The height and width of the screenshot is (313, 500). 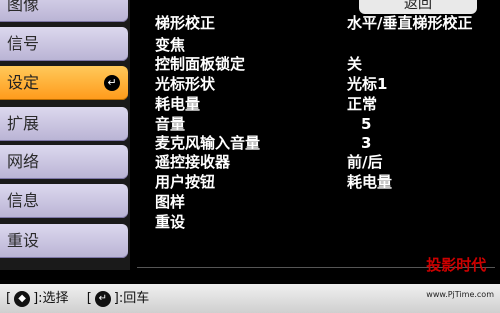 I want to click on menu-row-label: 音量, so click(x=170, y=124).